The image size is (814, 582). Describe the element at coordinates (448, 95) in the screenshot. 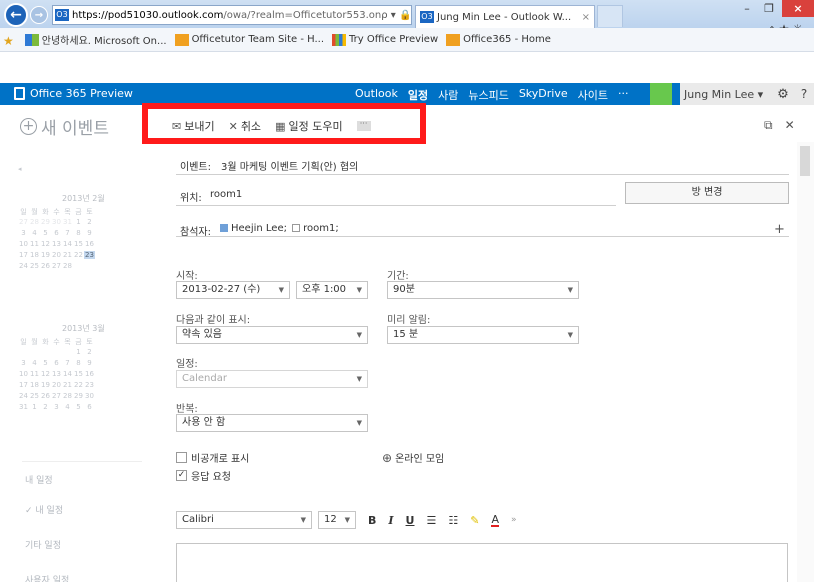

I see `nav-people: 사람` at that location.